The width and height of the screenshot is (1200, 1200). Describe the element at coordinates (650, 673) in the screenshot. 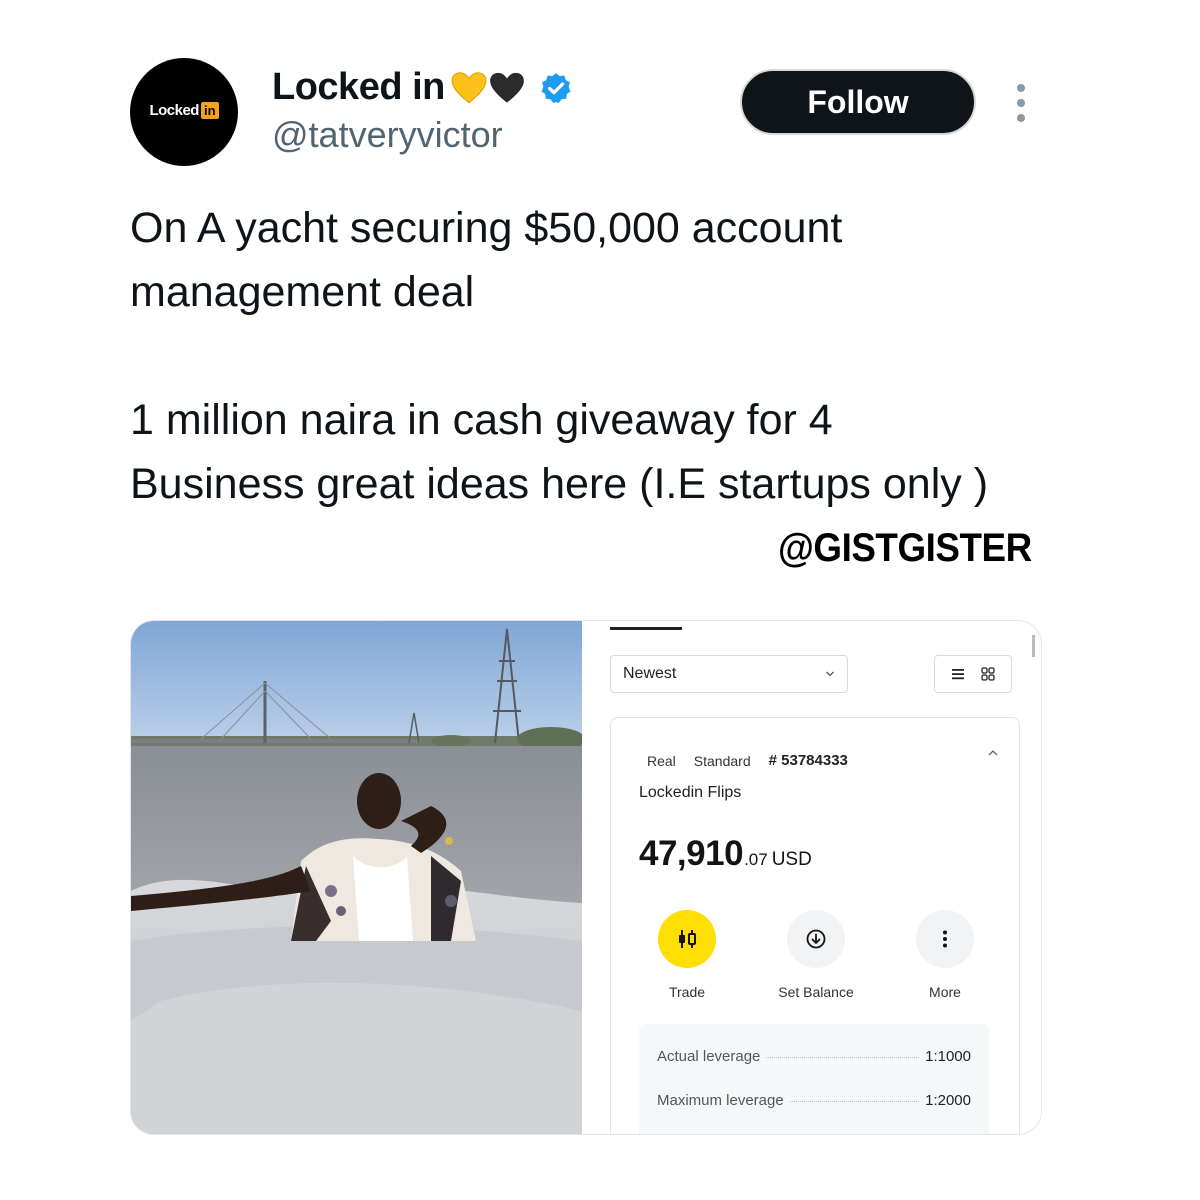

I see `sort-select-value: Newest` at that location.